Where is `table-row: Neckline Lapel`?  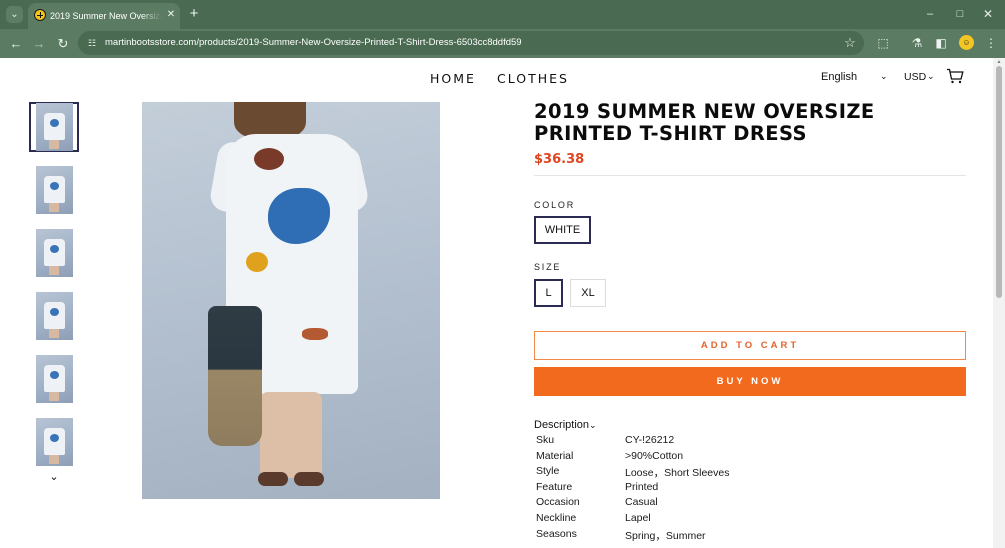 table-row: Neckline Lapel is located at coordinates (686, 520).